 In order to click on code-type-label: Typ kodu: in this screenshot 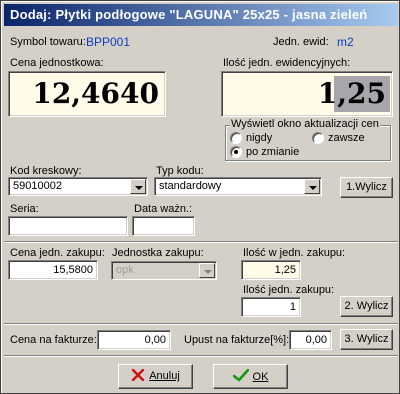, I will do `click(180, 171)`.